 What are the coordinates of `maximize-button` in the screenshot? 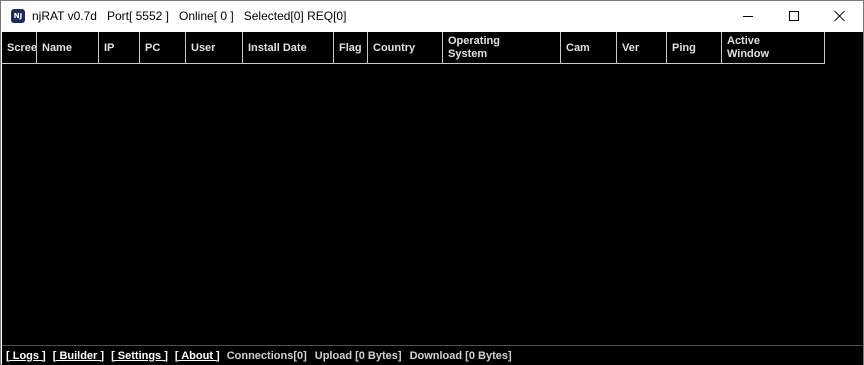 It's located at (794, 16).